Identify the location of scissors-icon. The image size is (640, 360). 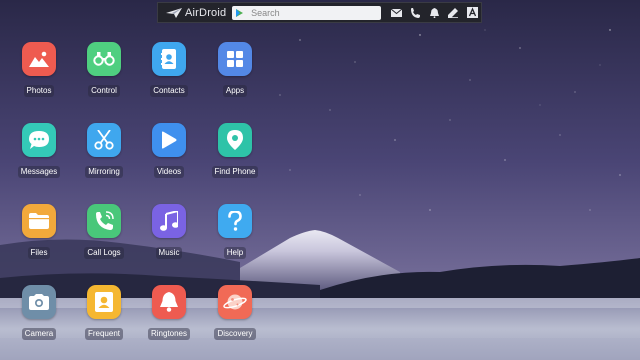
(104, 140).